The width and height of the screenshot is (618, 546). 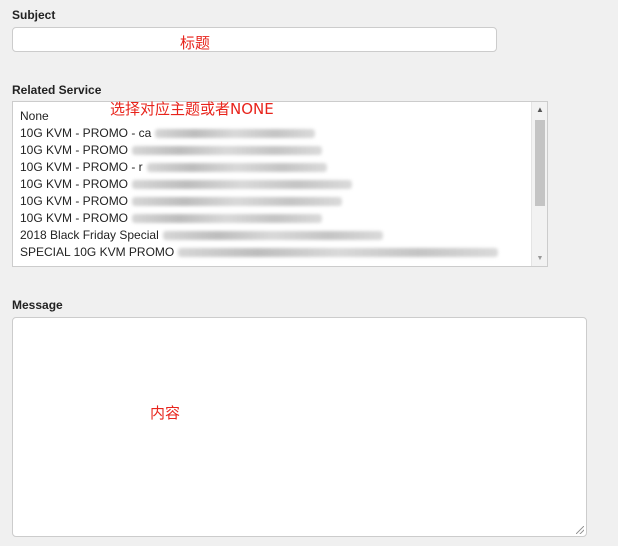 I want to click on service-option-none: None, so click(x=34, y=116).